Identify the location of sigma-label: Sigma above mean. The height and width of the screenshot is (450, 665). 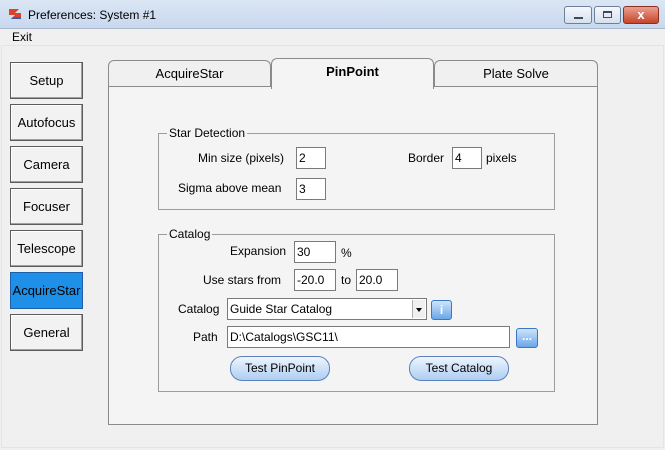
(230, 188).